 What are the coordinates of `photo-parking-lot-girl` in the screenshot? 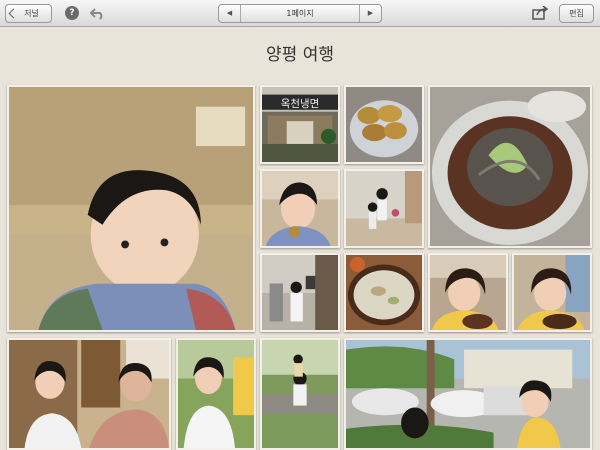 It's located at (468, 394).